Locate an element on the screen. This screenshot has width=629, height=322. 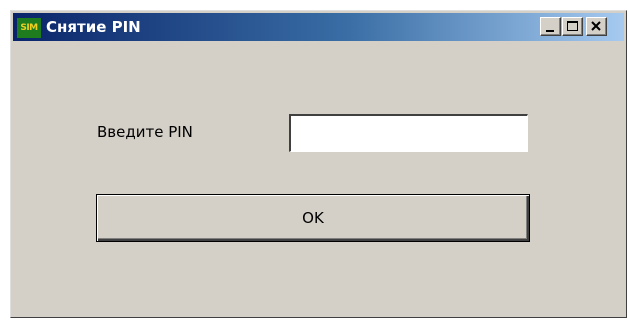
maximize-button is located at coordinates (572, 26).